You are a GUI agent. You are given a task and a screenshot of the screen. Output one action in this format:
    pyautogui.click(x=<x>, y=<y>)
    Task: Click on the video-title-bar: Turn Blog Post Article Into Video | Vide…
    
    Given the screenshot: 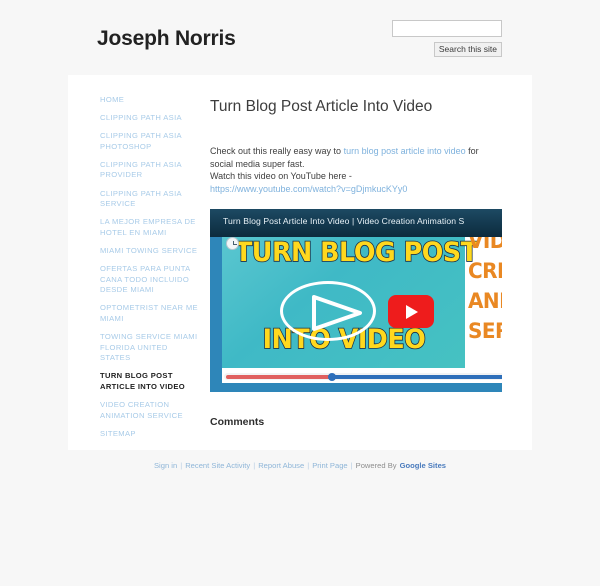 What is the action you would take?
    pyautogui.click(x=356, y=223)
    